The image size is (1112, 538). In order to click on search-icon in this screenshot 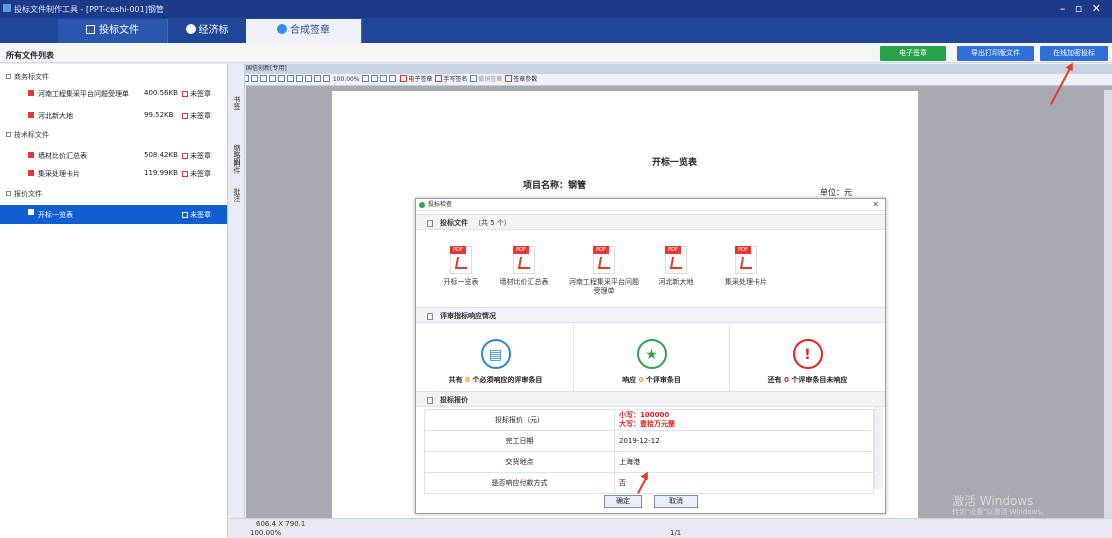, I will do `click(384, 78)`.